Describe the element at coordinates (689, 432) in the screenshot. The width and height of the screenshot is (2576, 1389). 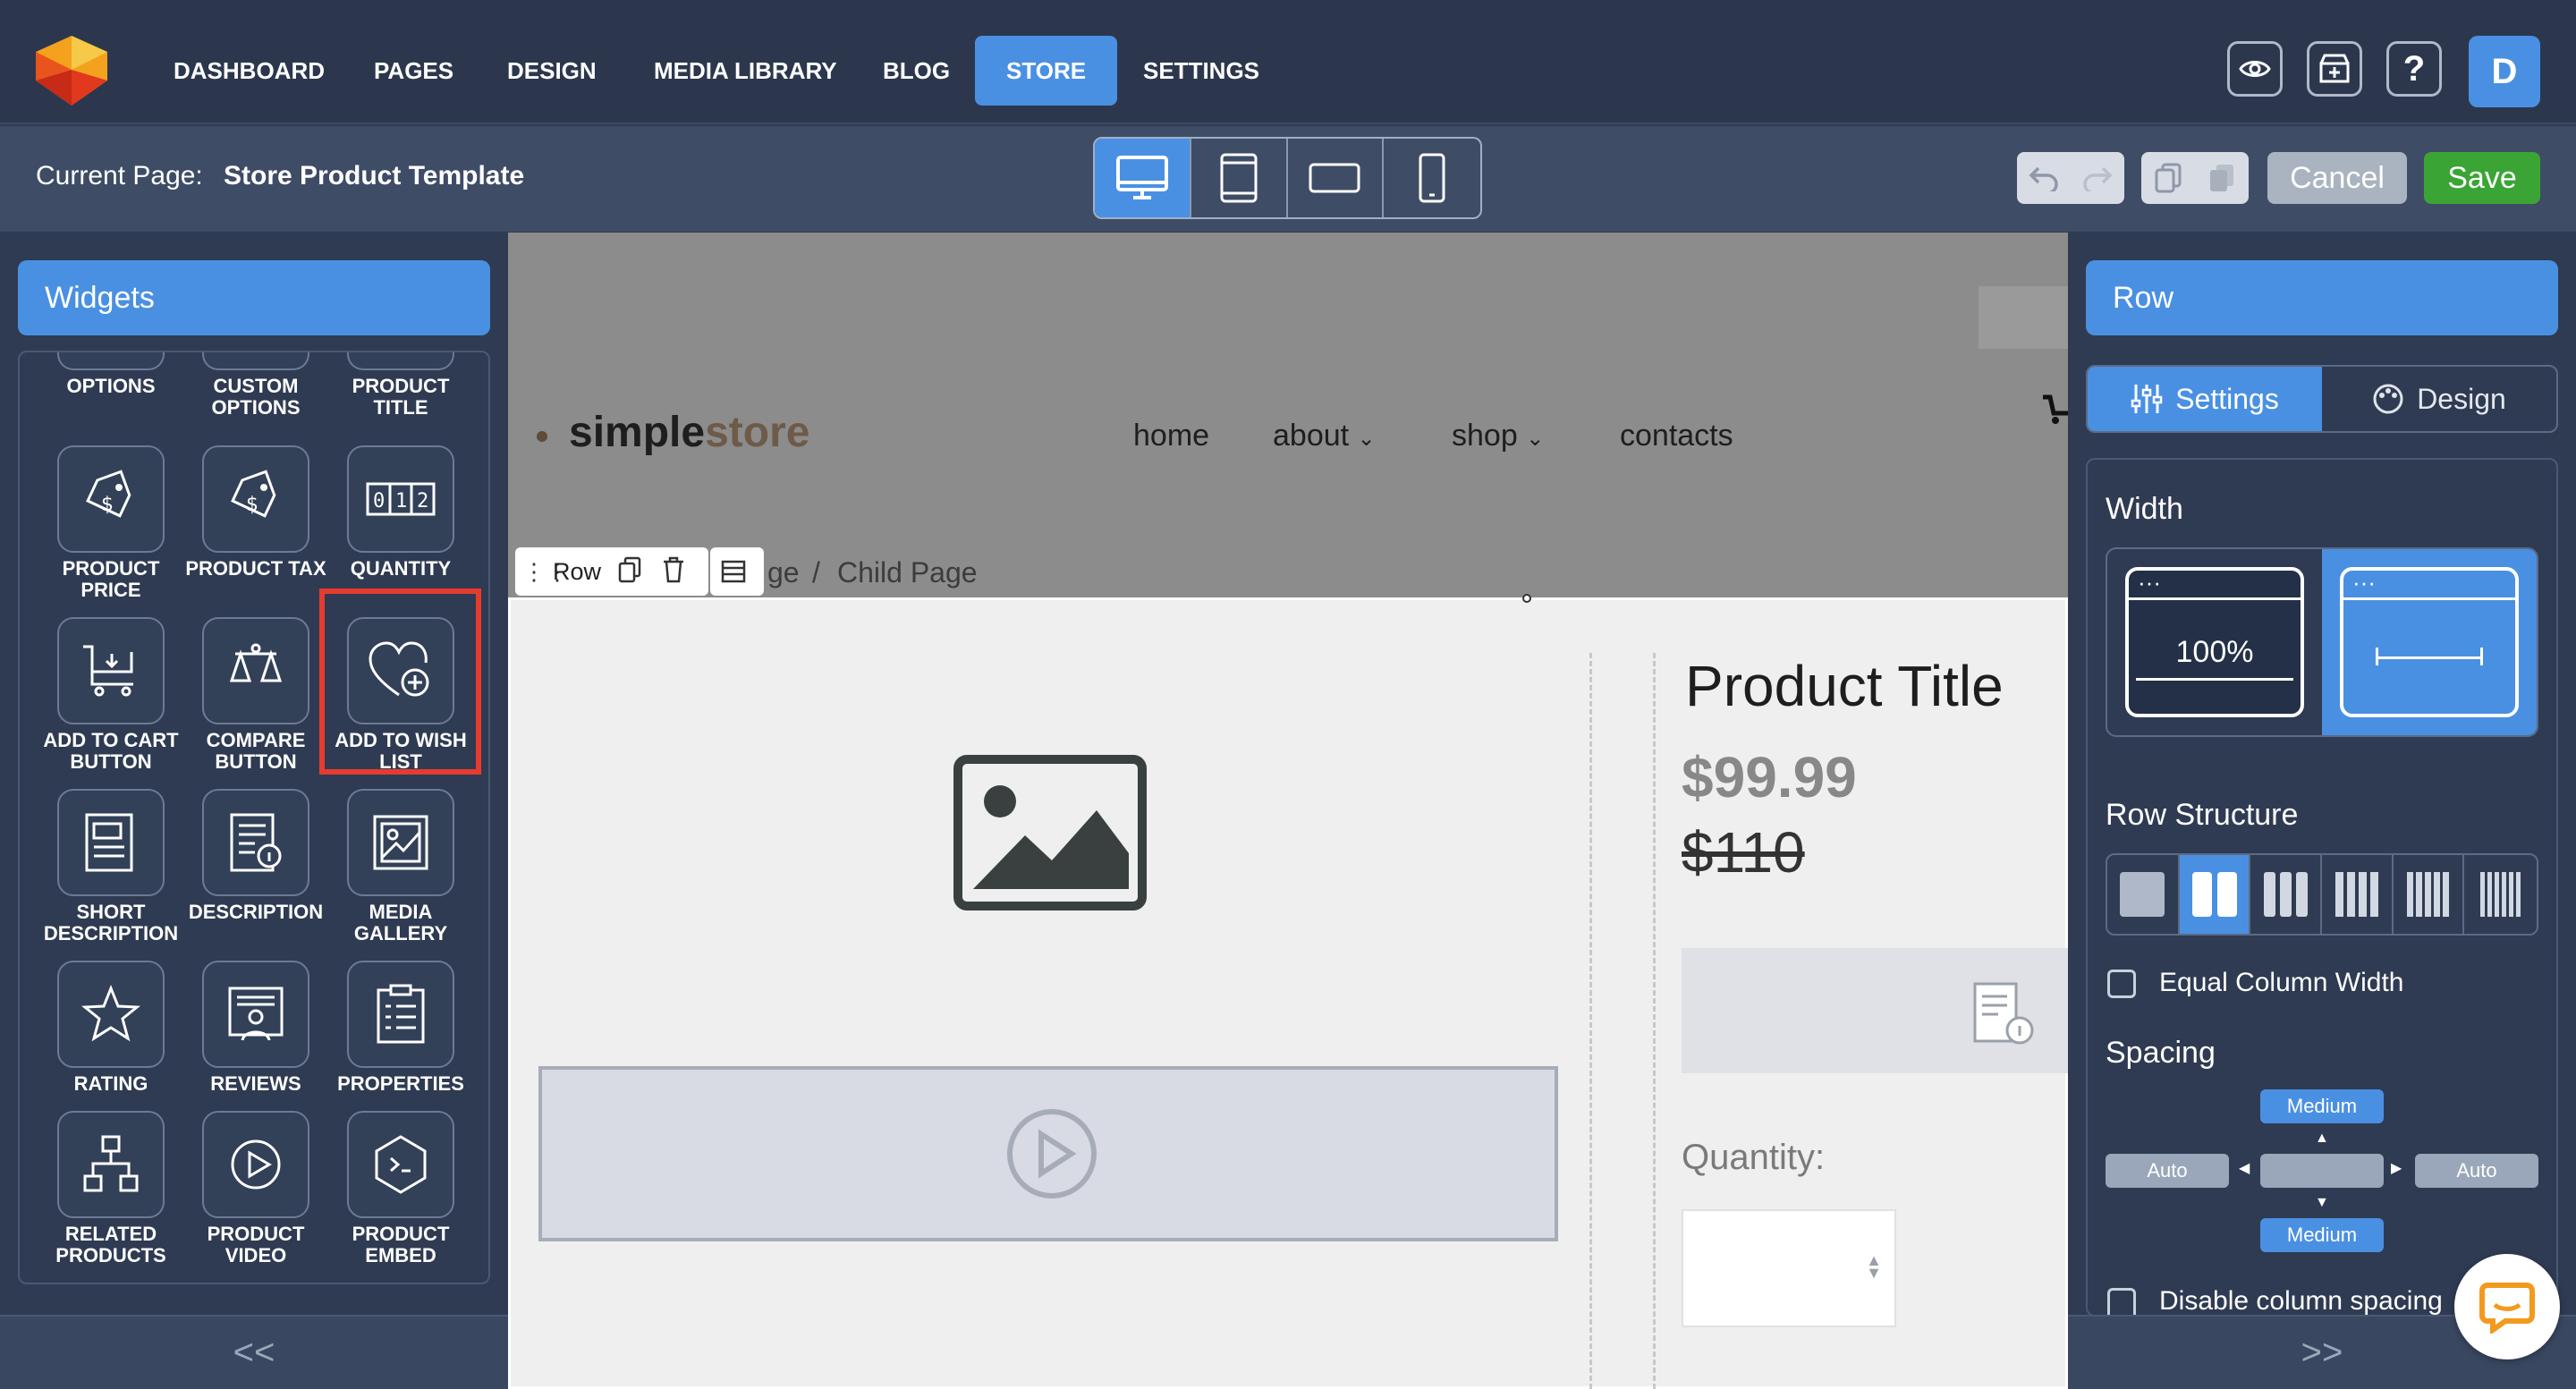
I see `brand-logo: simplestore` at that location.